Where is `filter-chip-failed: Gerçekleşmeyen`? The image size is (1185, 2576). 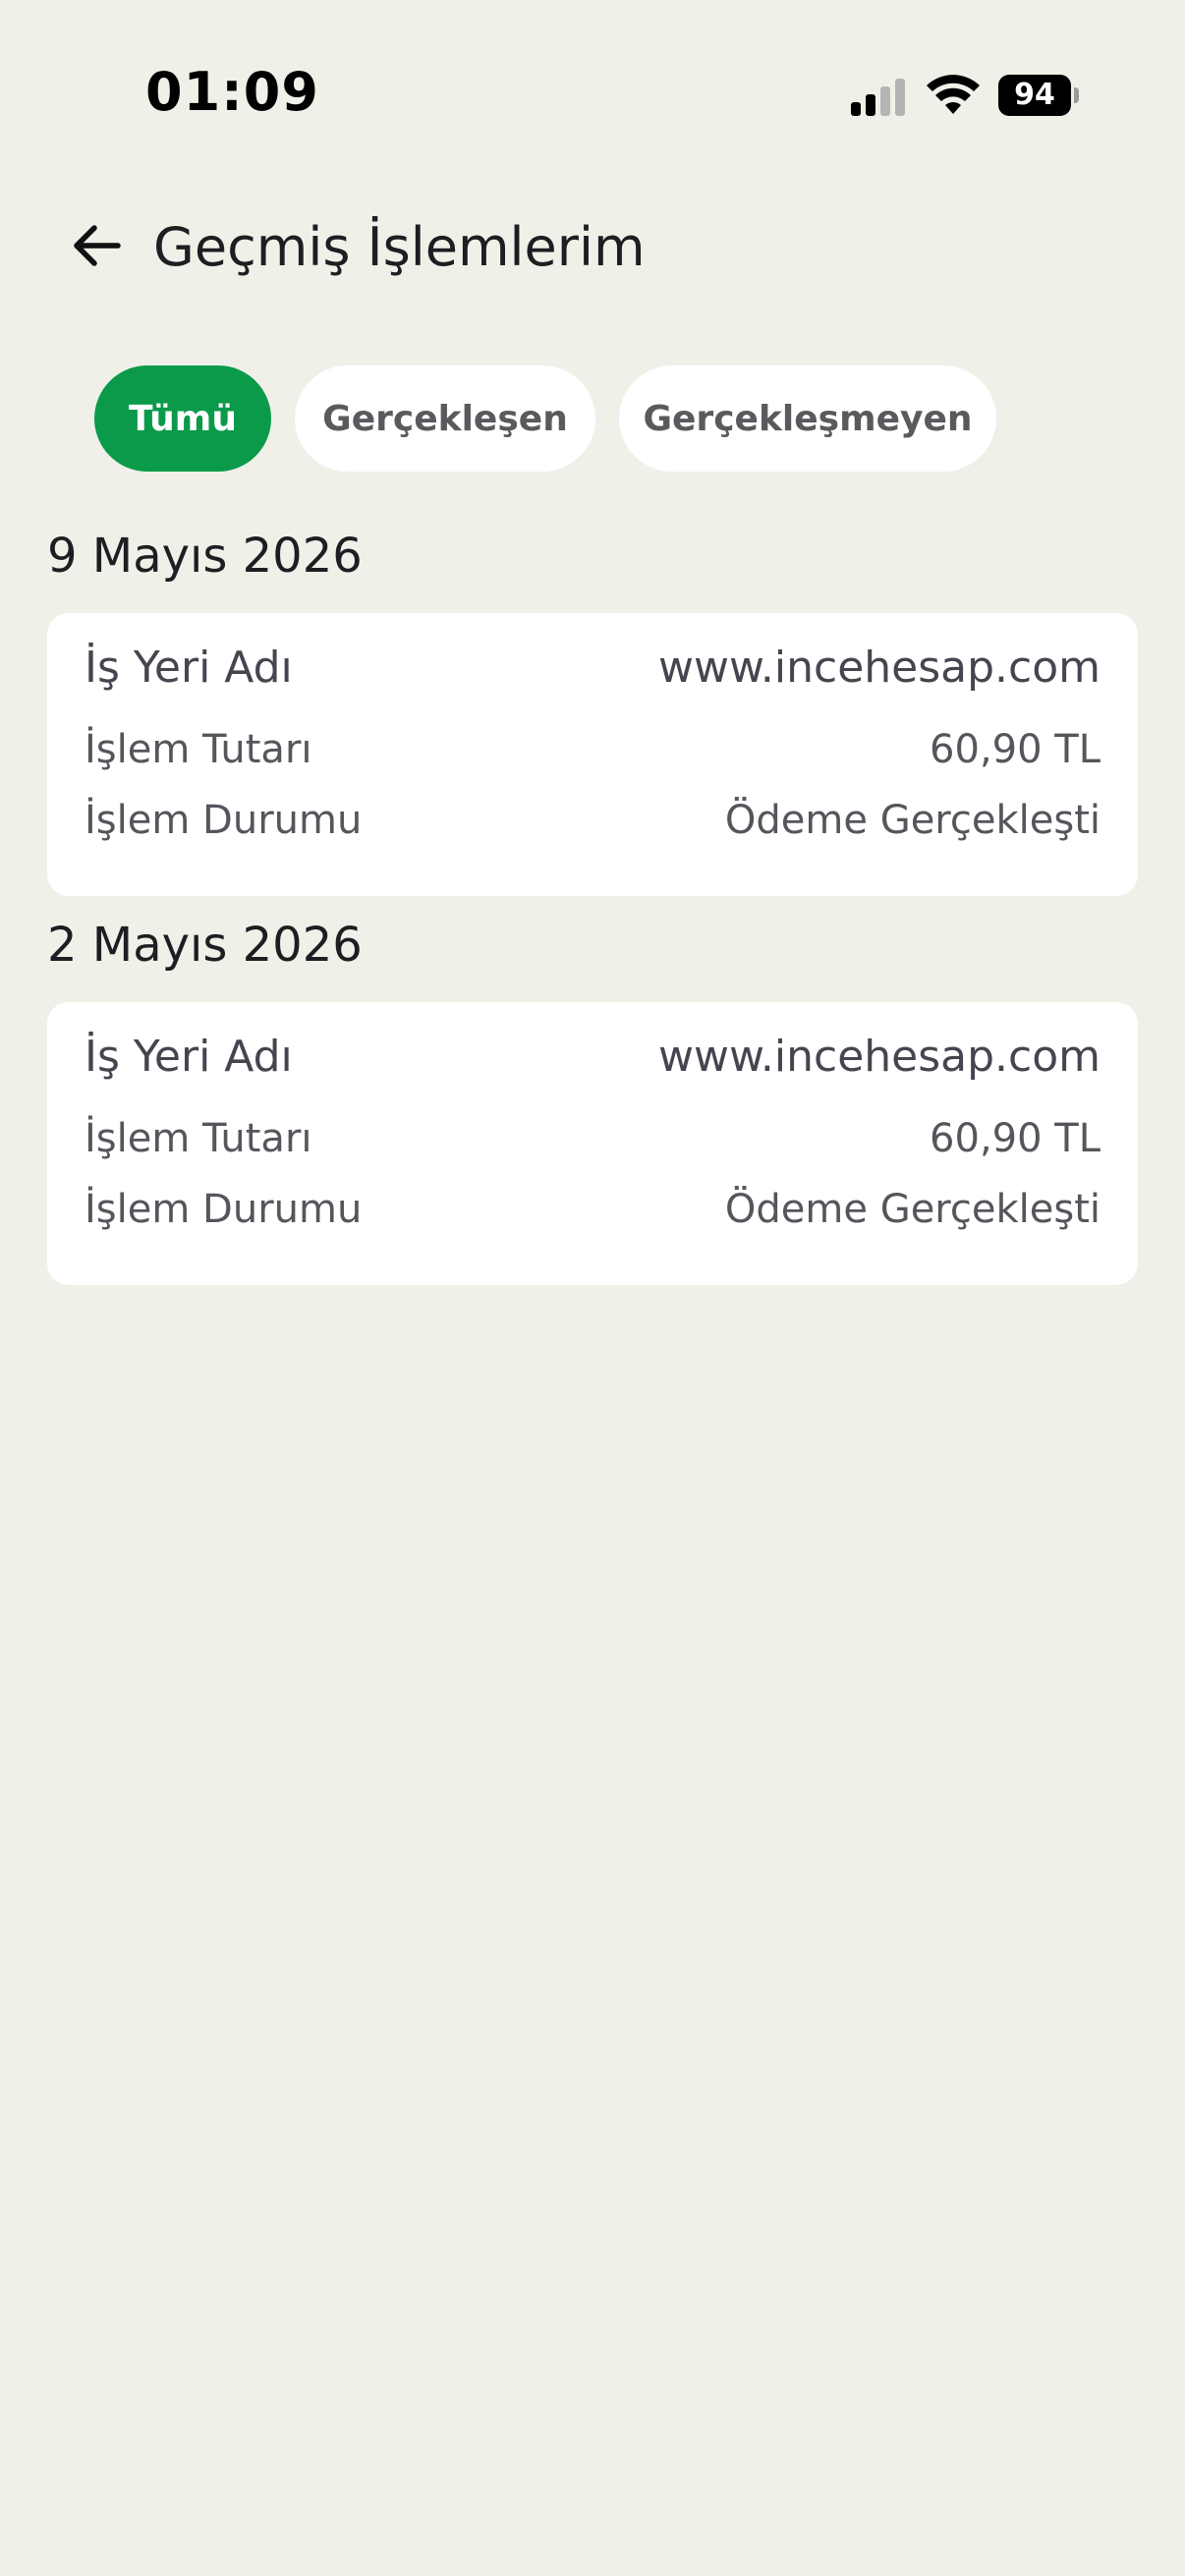
filter-chip-failed: Gerçekleşmeyen is located at coordinates (808, 418).